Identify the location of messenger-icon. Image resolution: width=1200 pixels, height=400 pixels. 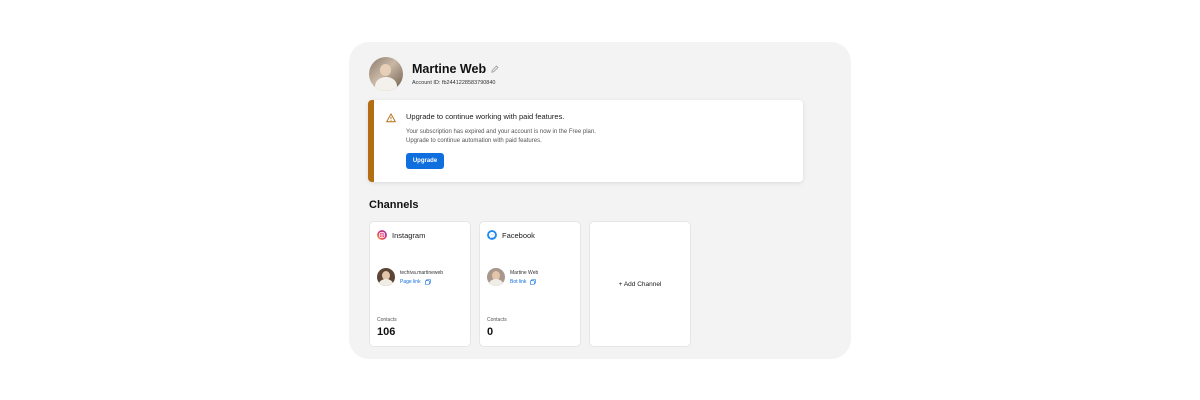
(492, 235).